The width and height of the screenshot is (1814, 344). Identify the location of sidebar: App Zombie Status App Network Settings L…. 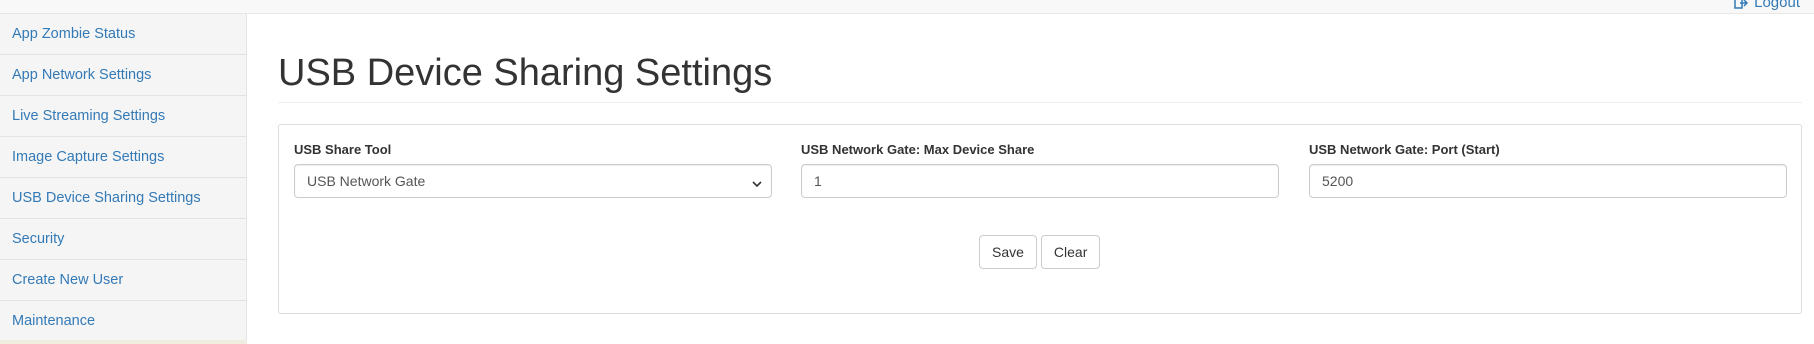
(123, 179).